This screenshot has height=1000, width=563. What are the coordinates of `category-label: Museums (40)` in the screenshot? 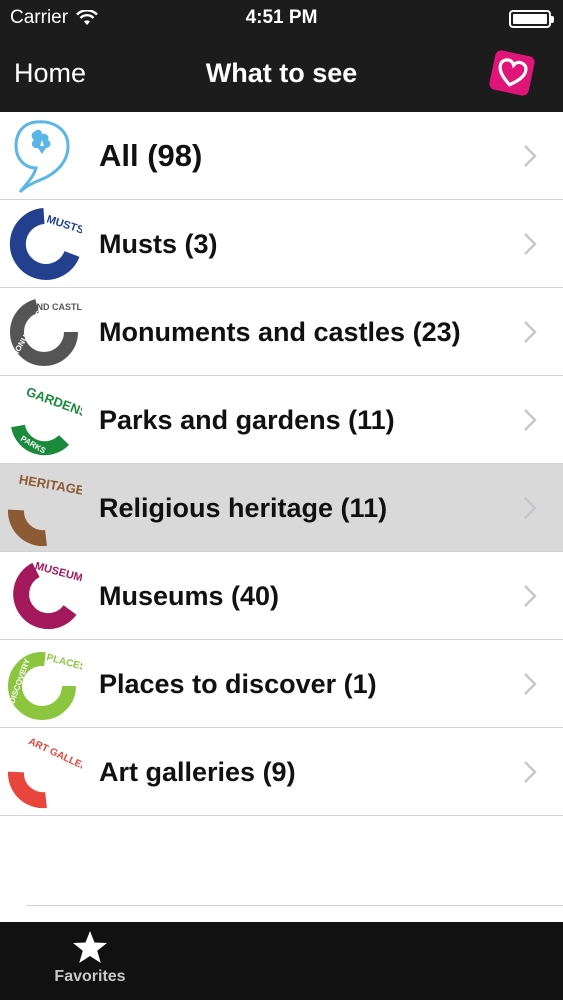 It's located at (189, 596).